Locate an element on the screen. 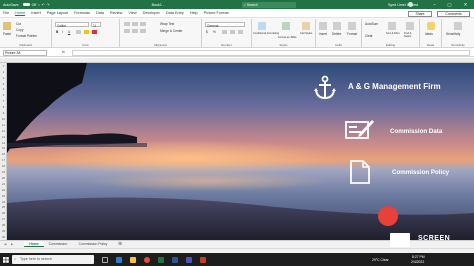  row-header: 22 is located at coordinates (3, 190).